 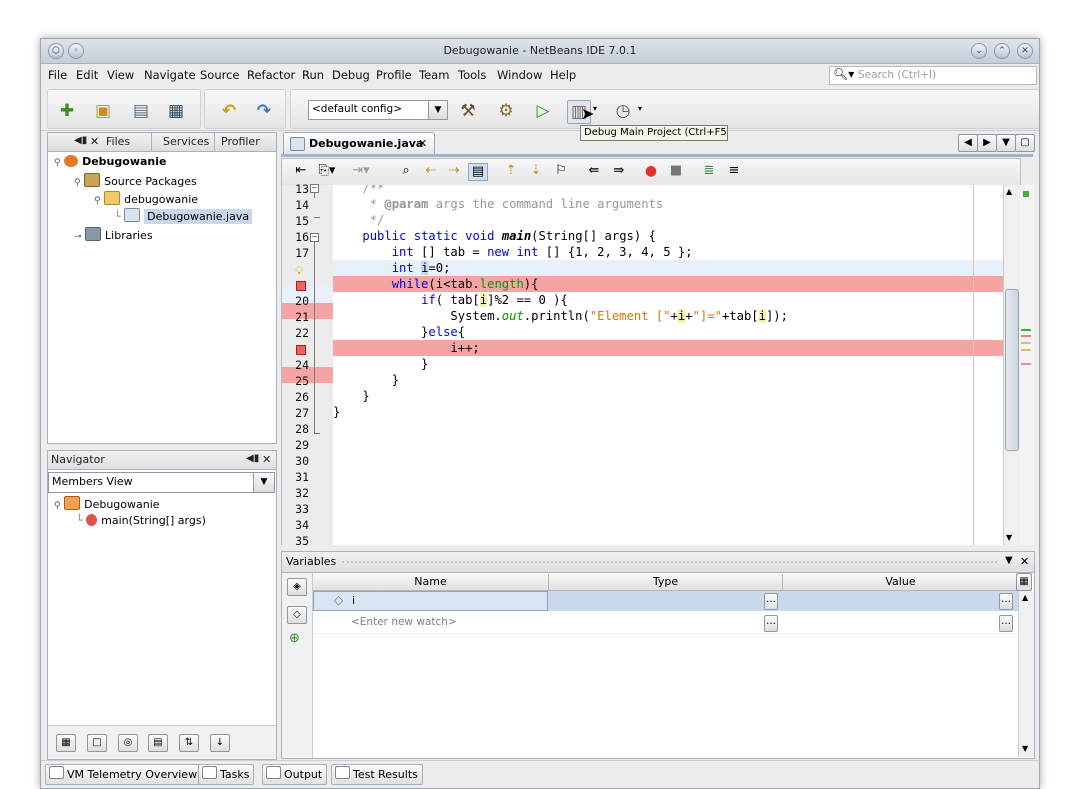 What do you see at coordinates (120, 75) in the screenshot?
I see `menu-view: View` at bounding box center [120, 75].